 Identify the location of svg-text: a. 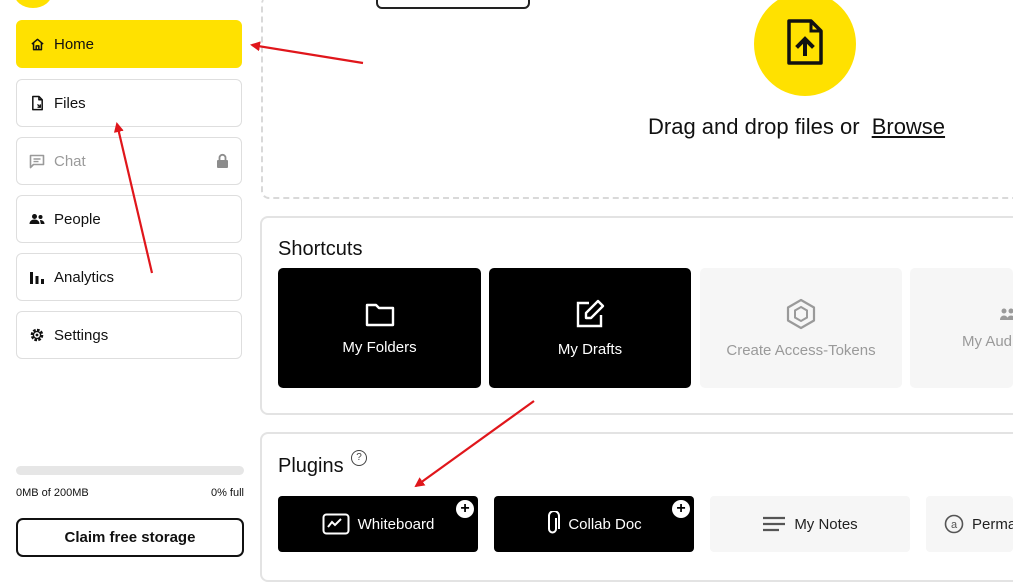
(954, 525).